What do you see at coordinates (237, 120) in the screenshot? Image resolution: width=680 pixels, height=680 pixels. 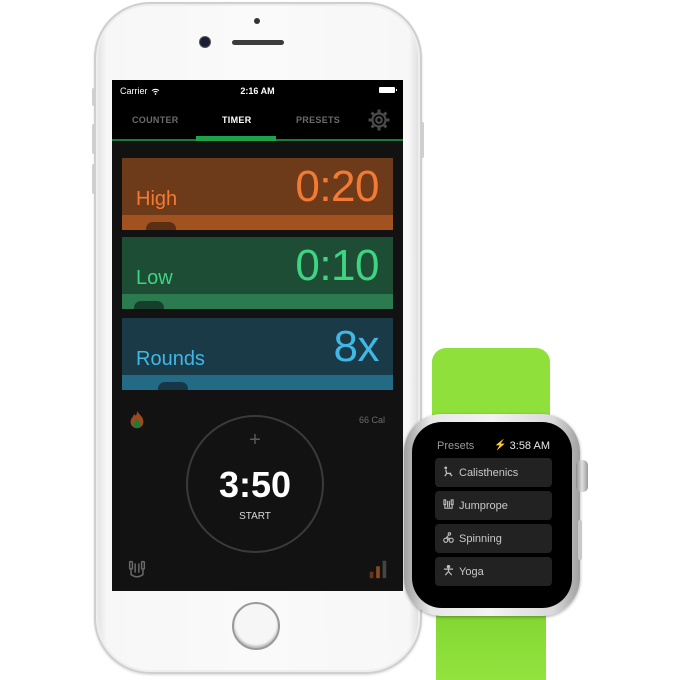 I see `tab-timer: TIMER` at bounding box center [237, 120].